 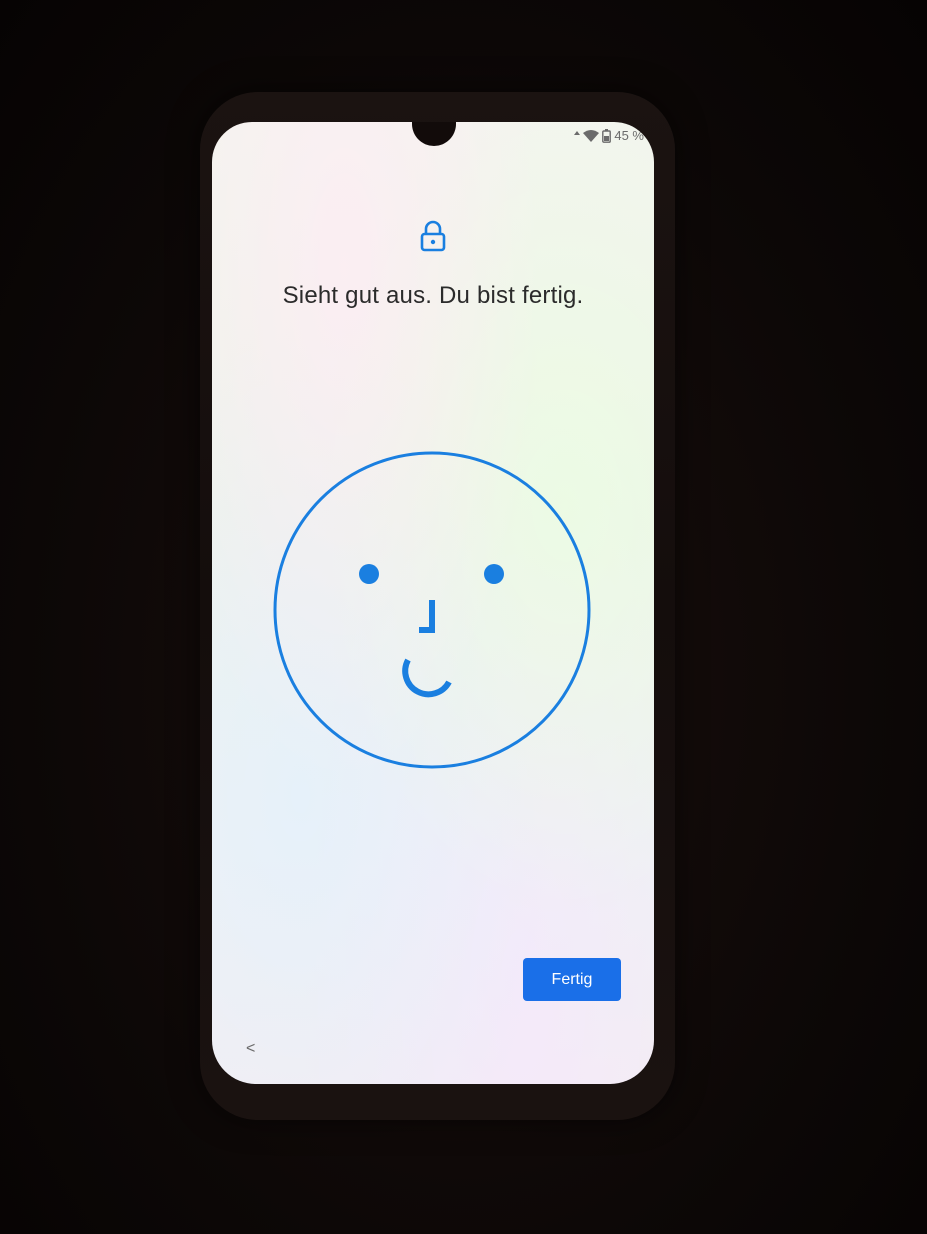 I want to click on face-recognition-icon, so click(x=432, y=610).